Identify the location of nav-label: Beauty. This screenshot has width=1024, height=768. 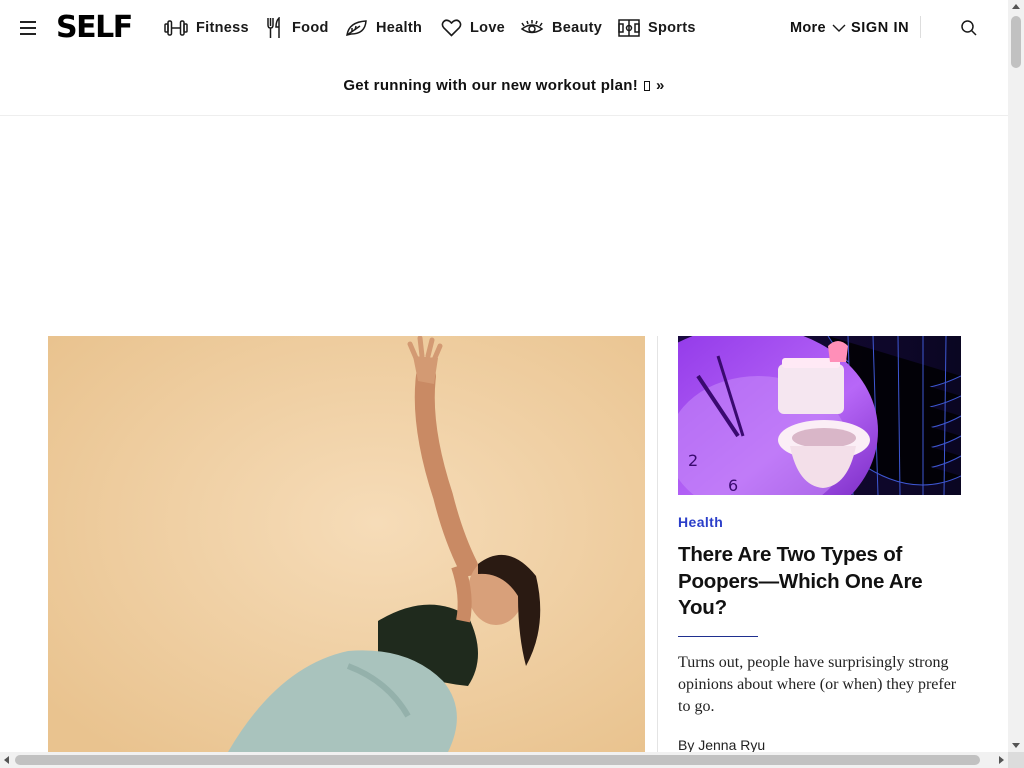
(577, 28).